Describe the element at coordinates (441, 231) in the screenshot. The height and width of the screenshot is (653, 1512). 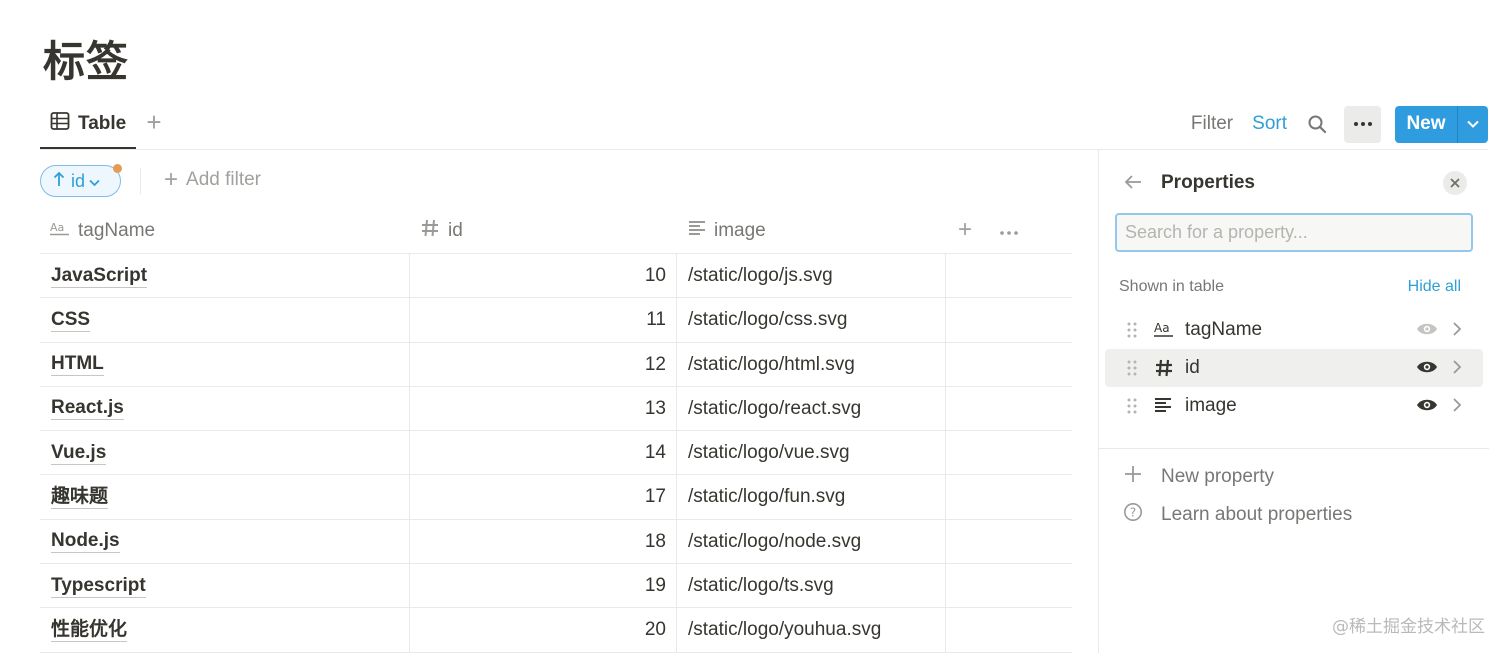
I see `column-header-id: id` at that location.